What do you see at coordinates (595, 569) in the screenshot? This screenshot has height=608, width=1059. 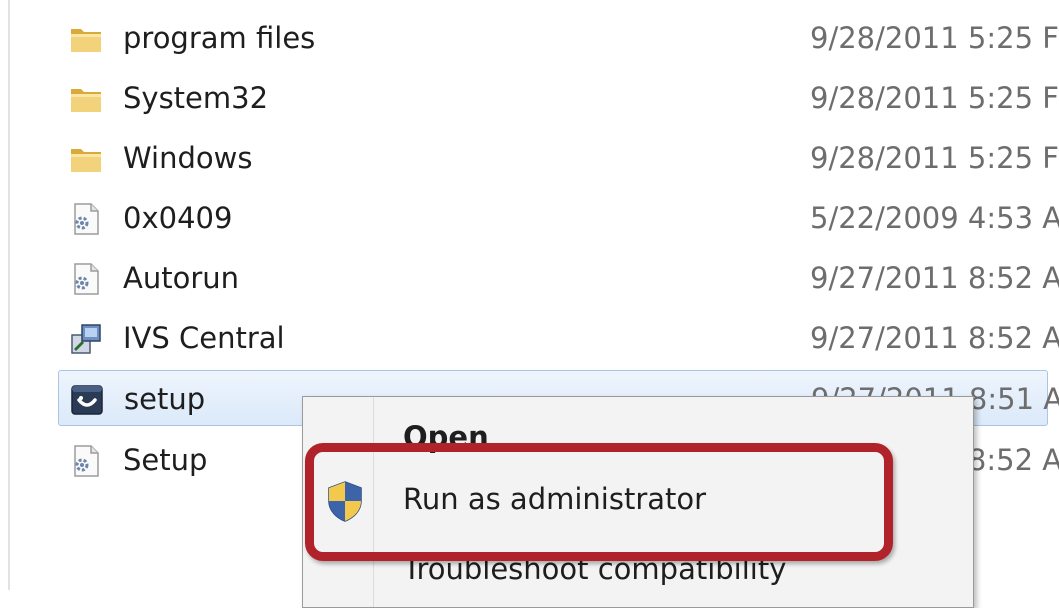 I see `menu-item-label: Troubleshoot compatibility` at bounding box center [595, 569].